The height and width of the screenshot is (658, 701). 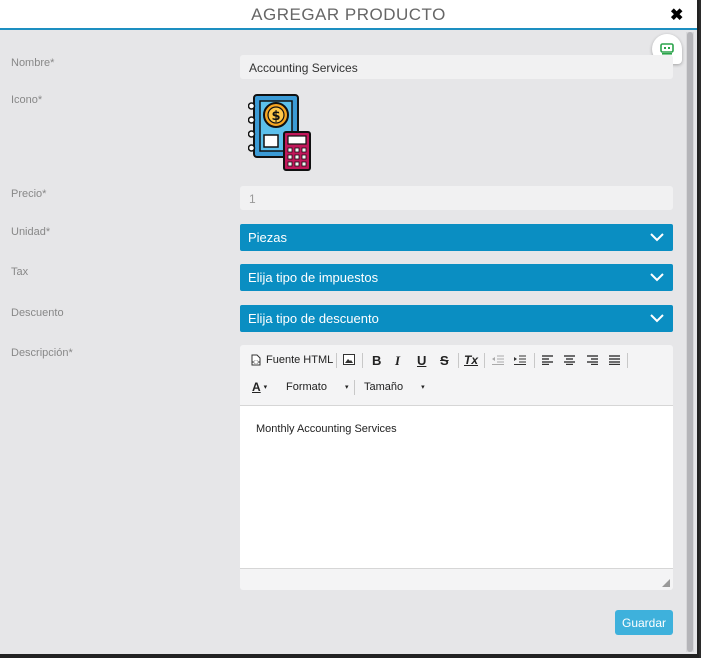 I want to click on format-dropdown: Formato ▾, so click(x=317, y=387).